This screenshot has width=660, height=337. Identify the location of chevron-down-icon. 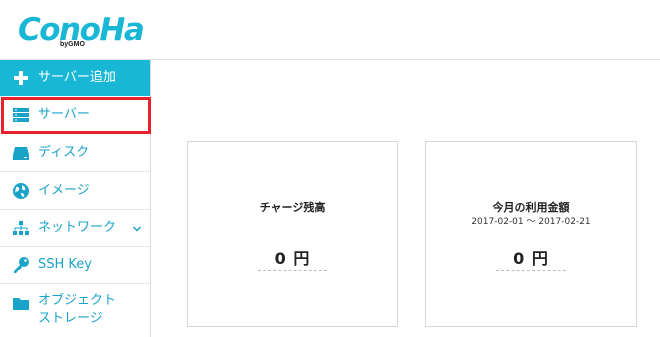
(137, 228).